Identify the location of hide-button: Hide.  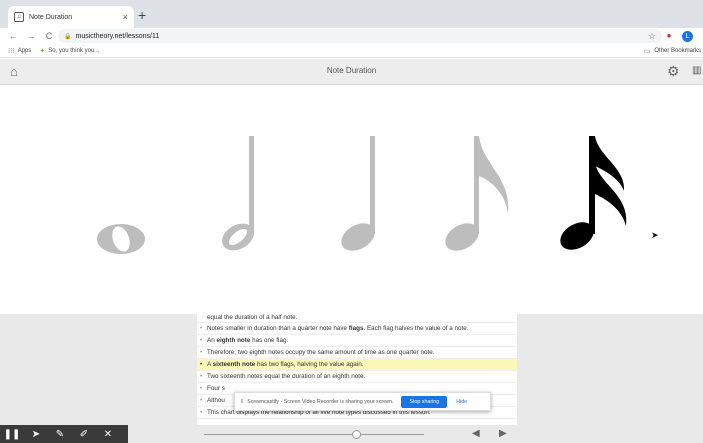
(461, 402).